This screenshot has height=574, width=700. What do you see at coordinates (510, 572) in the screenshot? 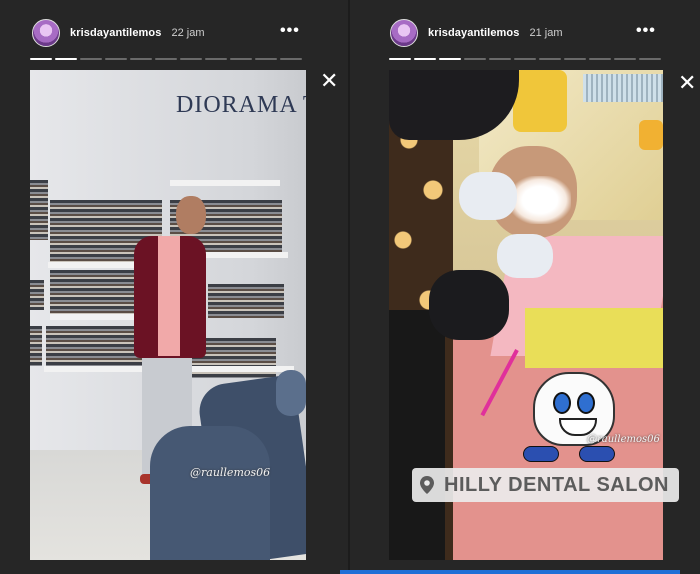
I see `focus-indicator` at bounding box center [510, 572].